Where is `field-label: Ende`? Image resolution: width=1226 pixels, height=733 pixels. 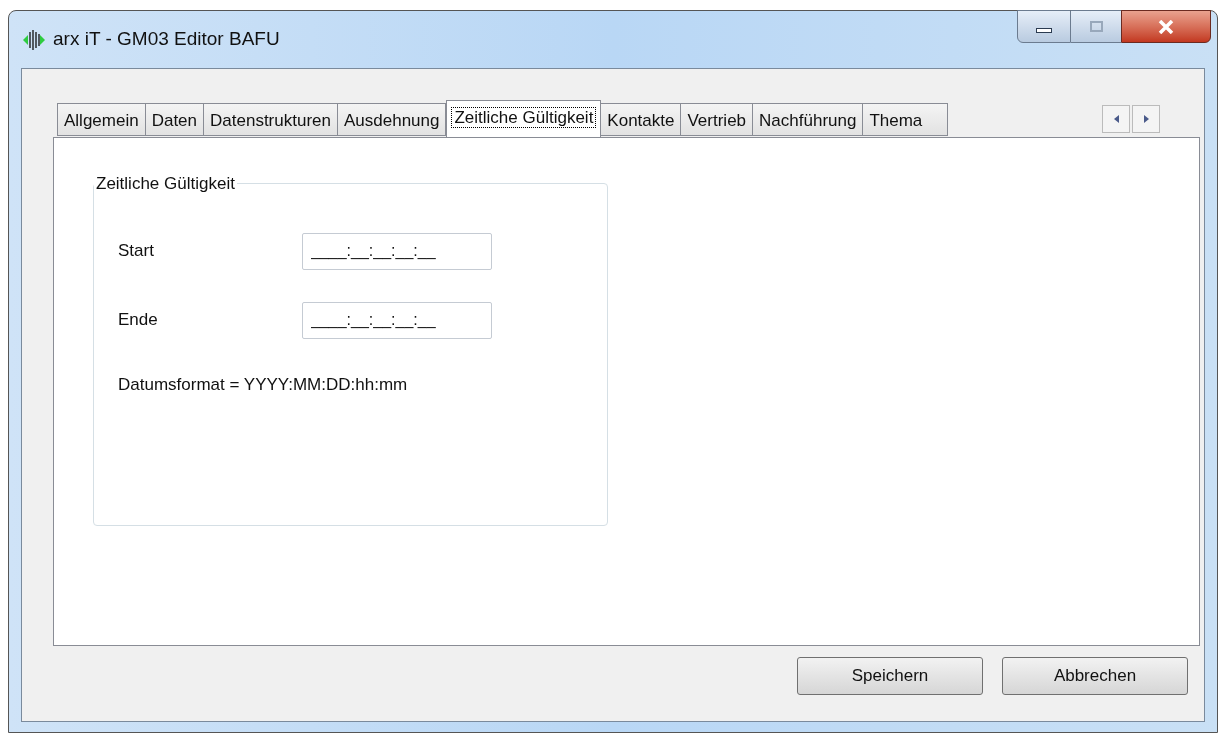 field-label: Ende is located at coordinates (138, 320).